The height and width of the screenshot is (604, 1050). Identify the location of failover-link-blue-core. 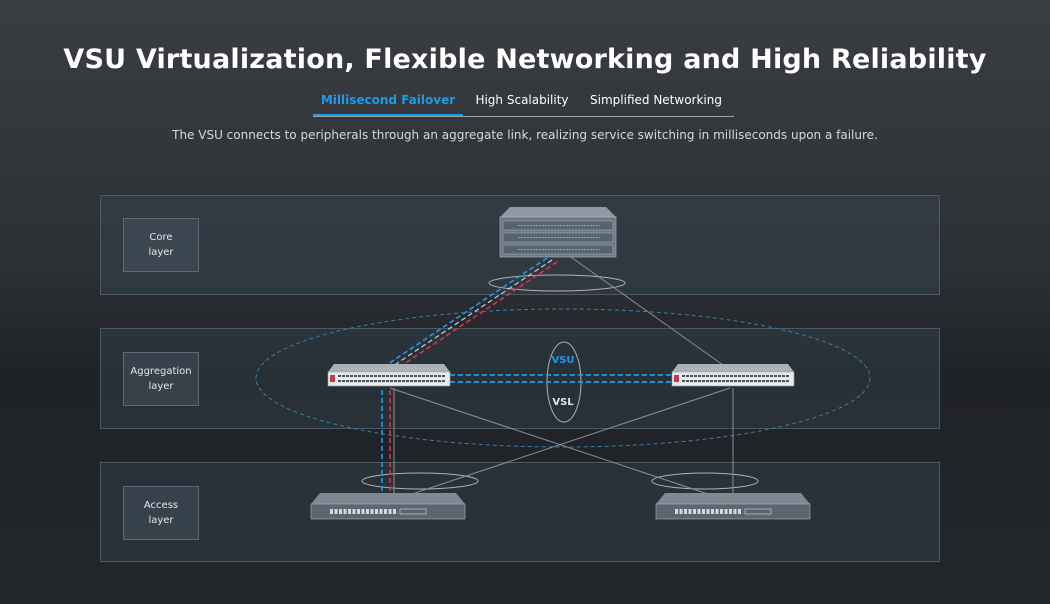
(466, 312).